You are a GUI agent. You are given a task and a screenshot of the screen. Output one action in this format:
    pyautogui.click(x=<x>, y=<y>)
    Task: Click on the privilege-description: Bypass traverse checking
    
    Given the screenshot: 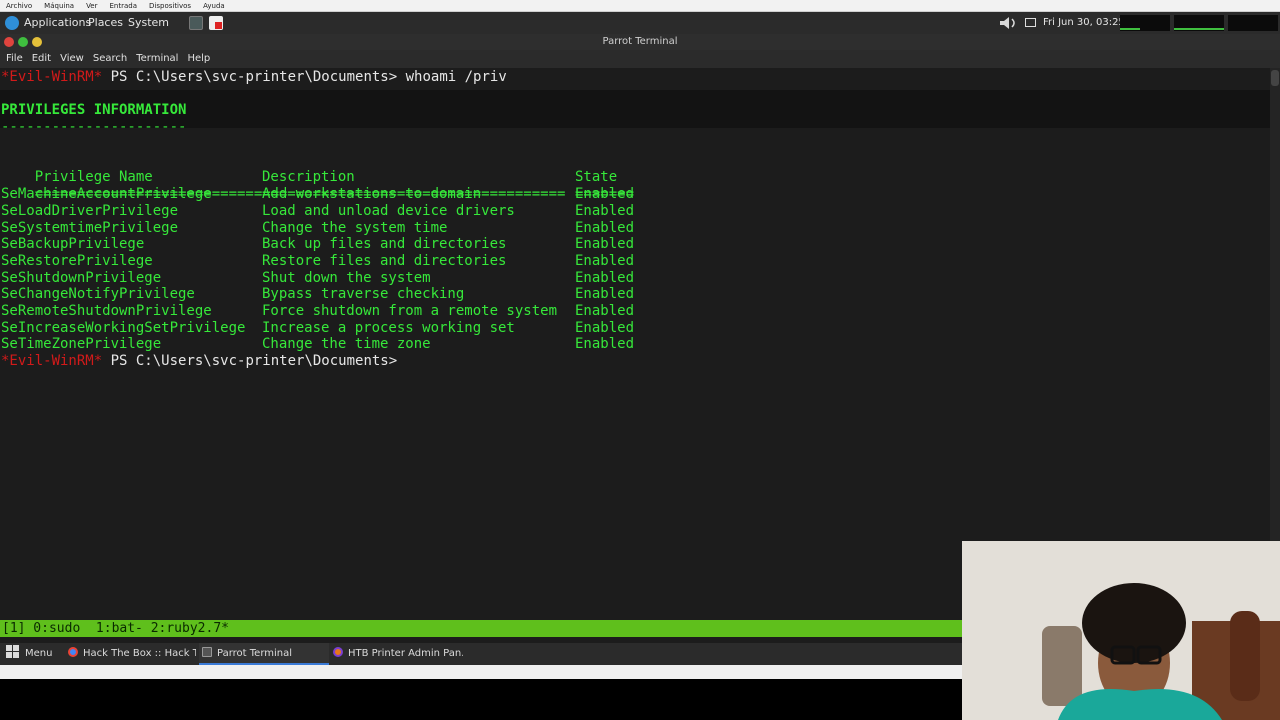 What is the action you would take?
    pyautogui.click(x=363, y=294)
    